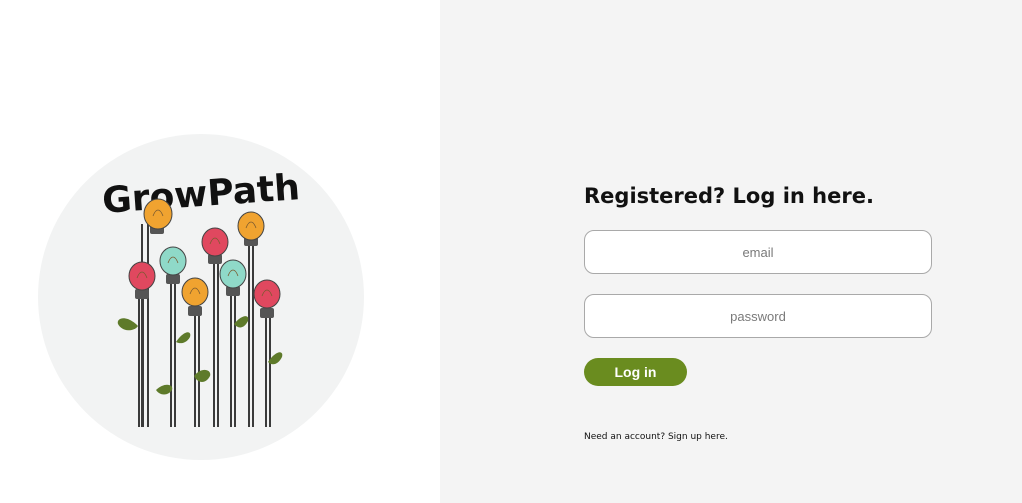 The height and width of the screenshot is (503, 1022). What do you see at coordinates (201, 194) in the screenshot?
I see `logo-text: GrowPath` at bounding box center [201, 194].